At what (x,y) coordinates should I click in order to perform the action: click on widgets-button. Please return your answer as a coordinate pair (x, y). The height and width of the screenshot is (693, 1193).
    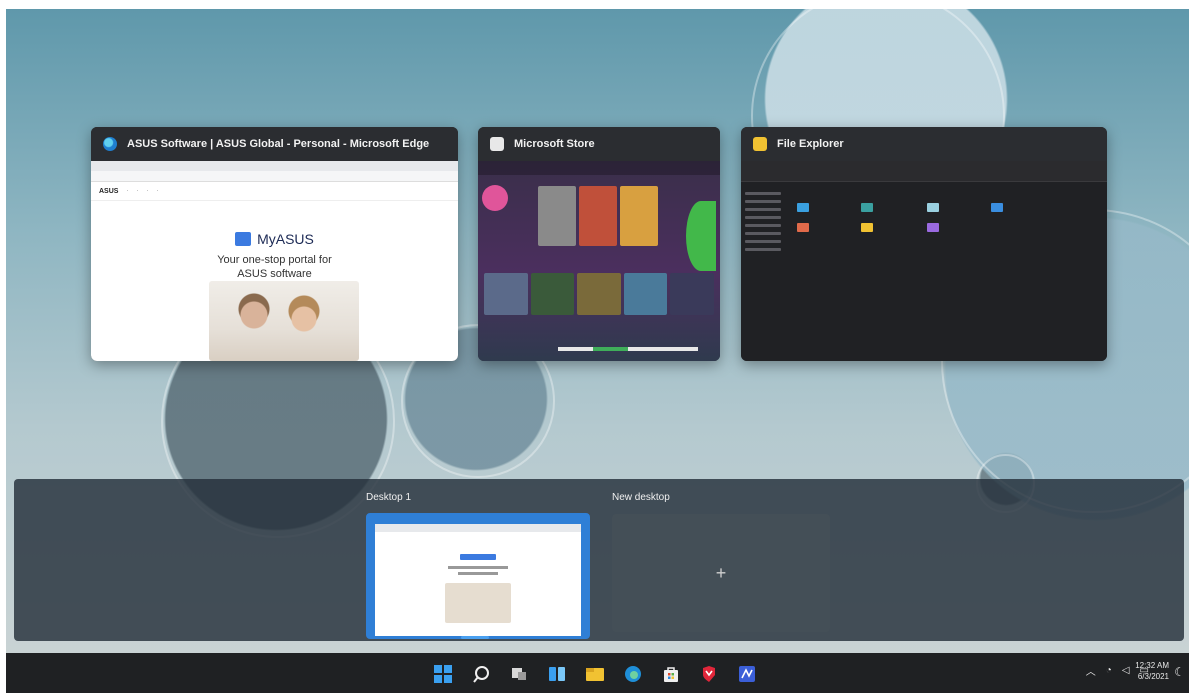
    Looking at the image, I should click on (557, 674).